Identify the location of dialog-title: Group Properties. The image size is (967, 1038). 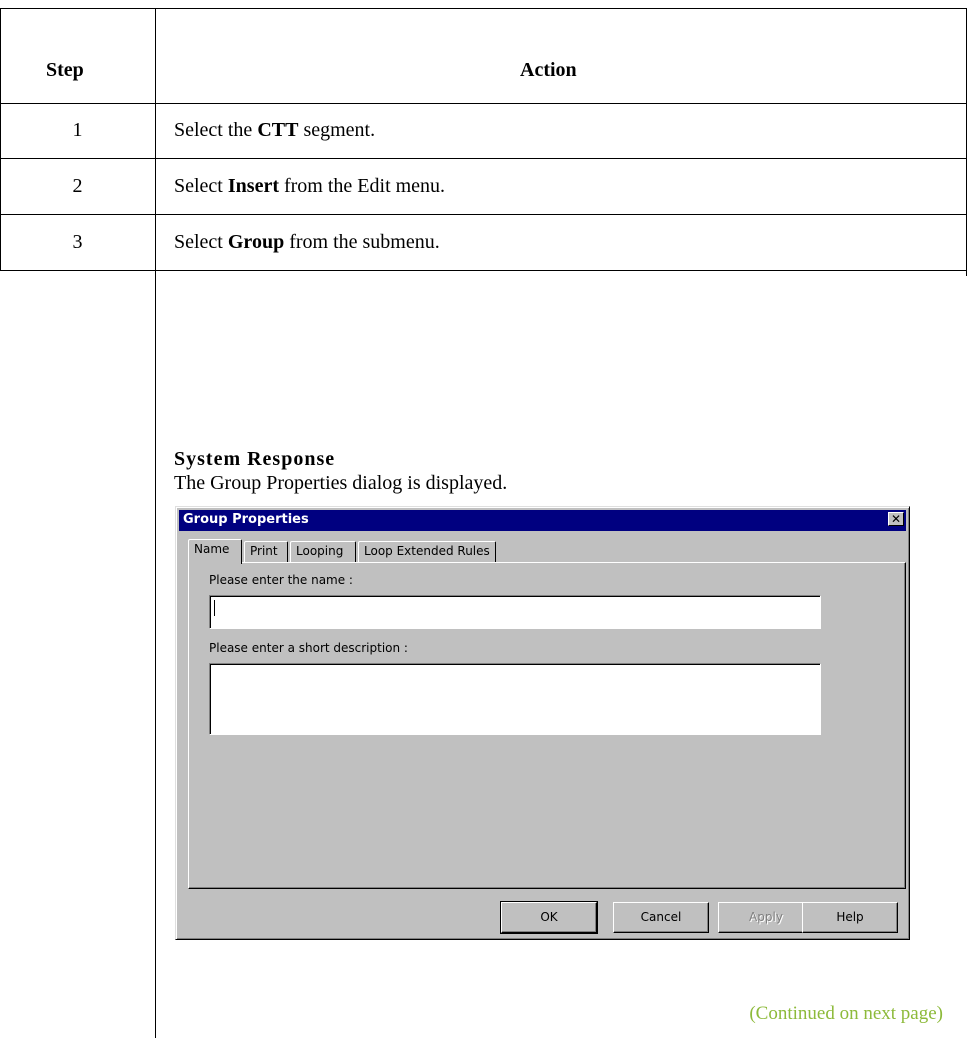
(246, 519).